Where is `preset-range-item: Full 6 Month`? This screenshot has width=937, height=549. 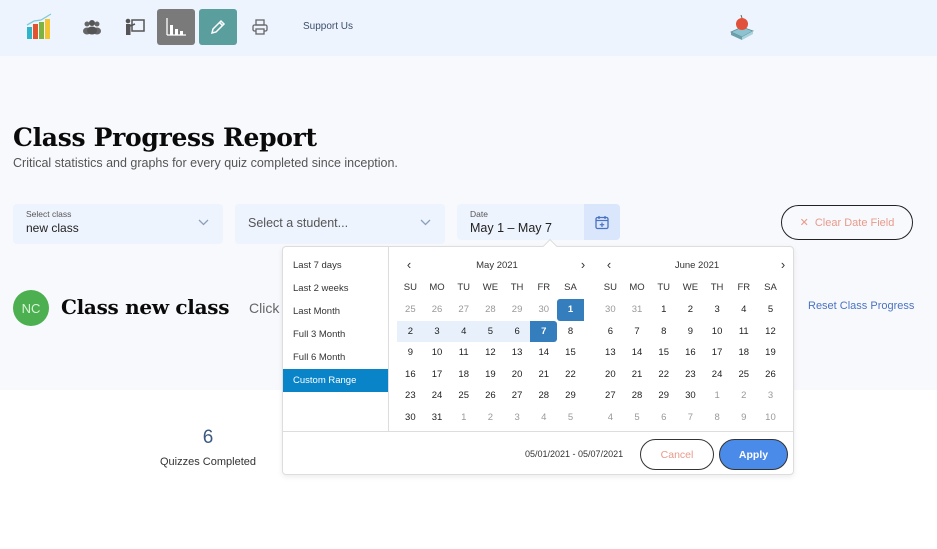 preset-range-item: Full 6 Month is located at coordinates (335, 357).